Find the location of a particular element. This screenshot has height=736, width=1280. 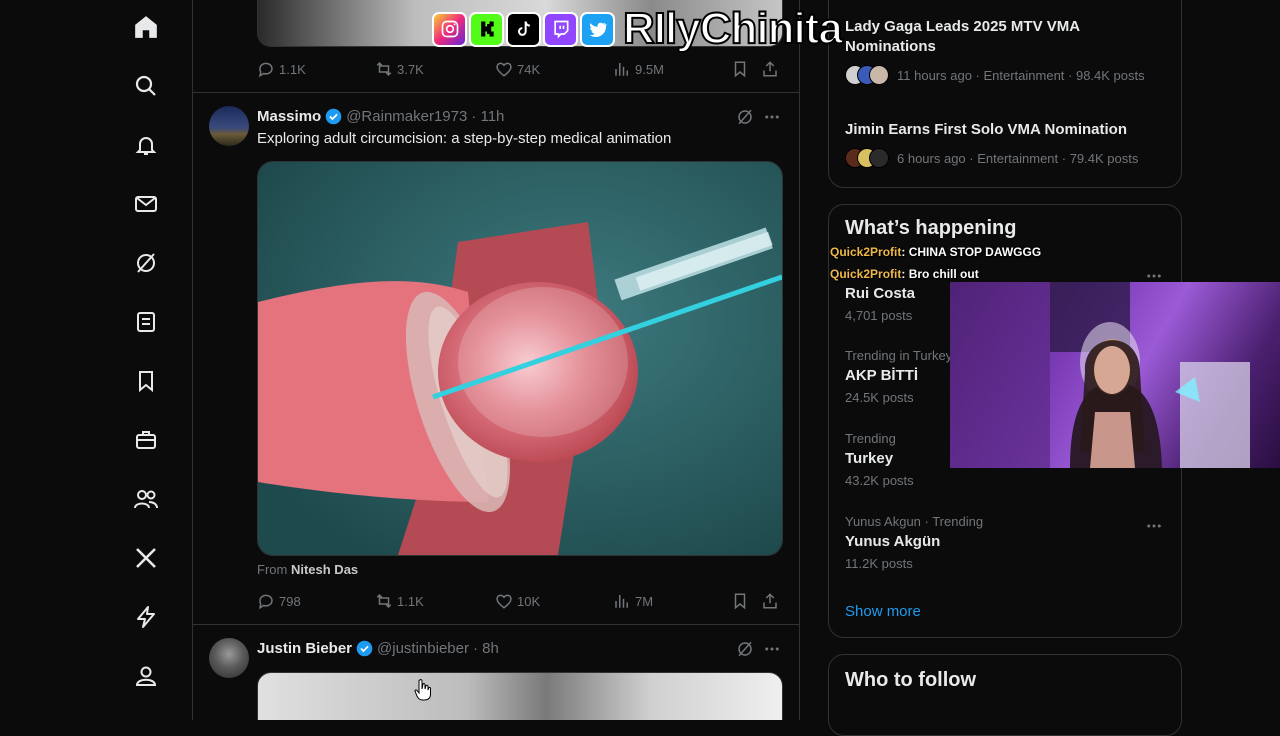

tweet-author-handle: @justinbieber is located at coordinates (423, 648).